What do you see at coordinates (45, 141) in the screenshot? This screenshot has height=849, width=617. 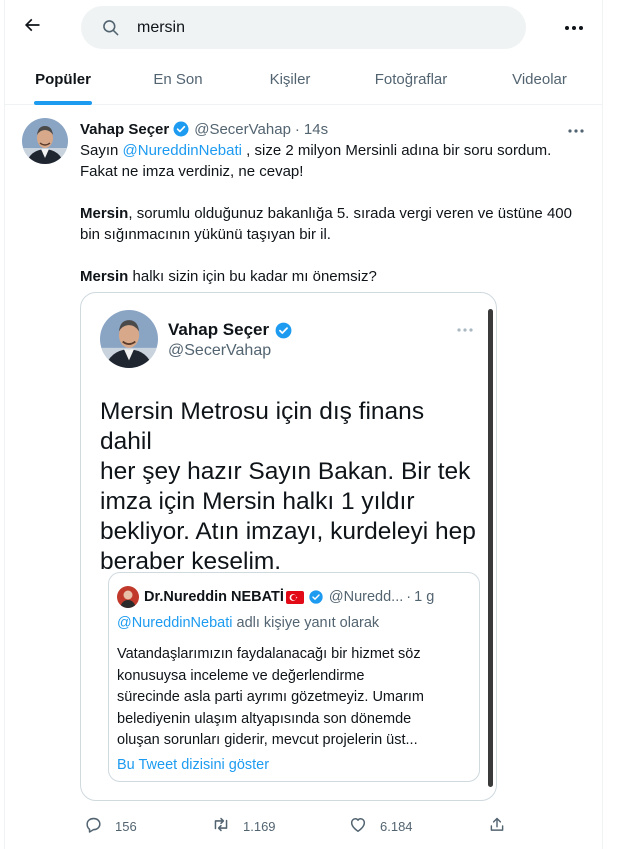 I see `avatar` at bounding box center [45, 141].